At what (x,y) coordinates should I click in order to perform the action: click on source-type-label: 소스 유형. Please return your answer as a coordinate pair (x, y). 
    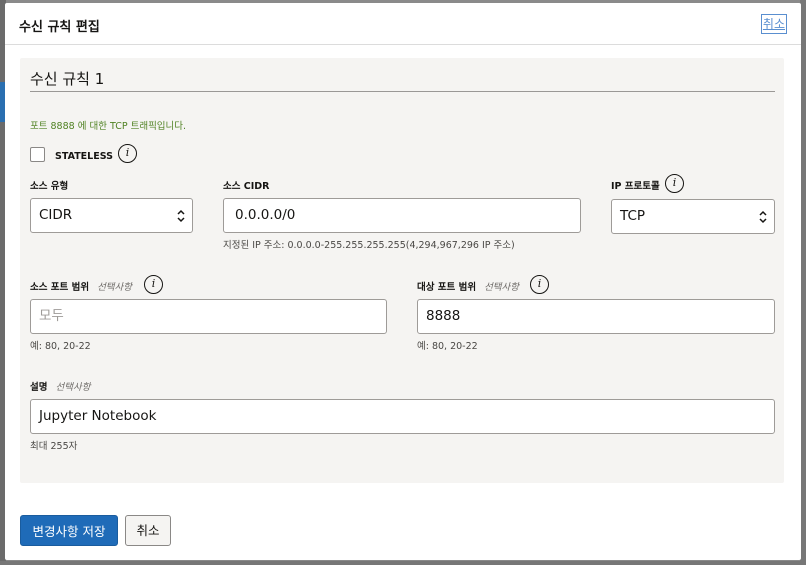
    Looking at the image, I should click on (49, 186).